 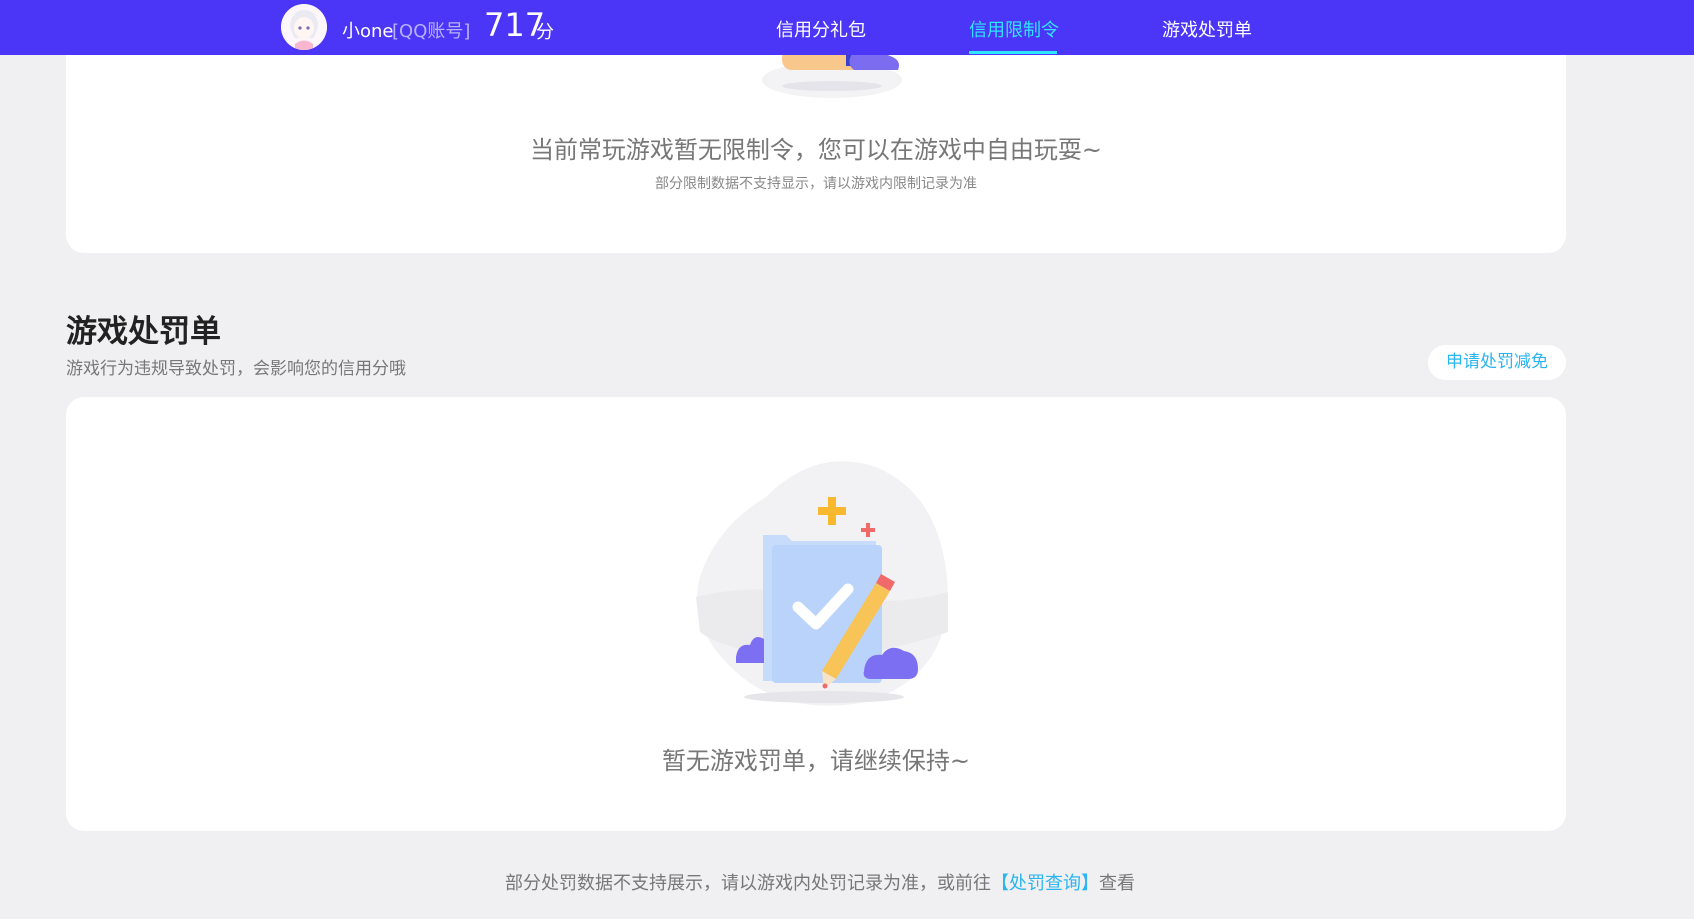 I want to click on apply-penalty-reduction-button: 申请处罚减免, so click(x=1497, y=362).